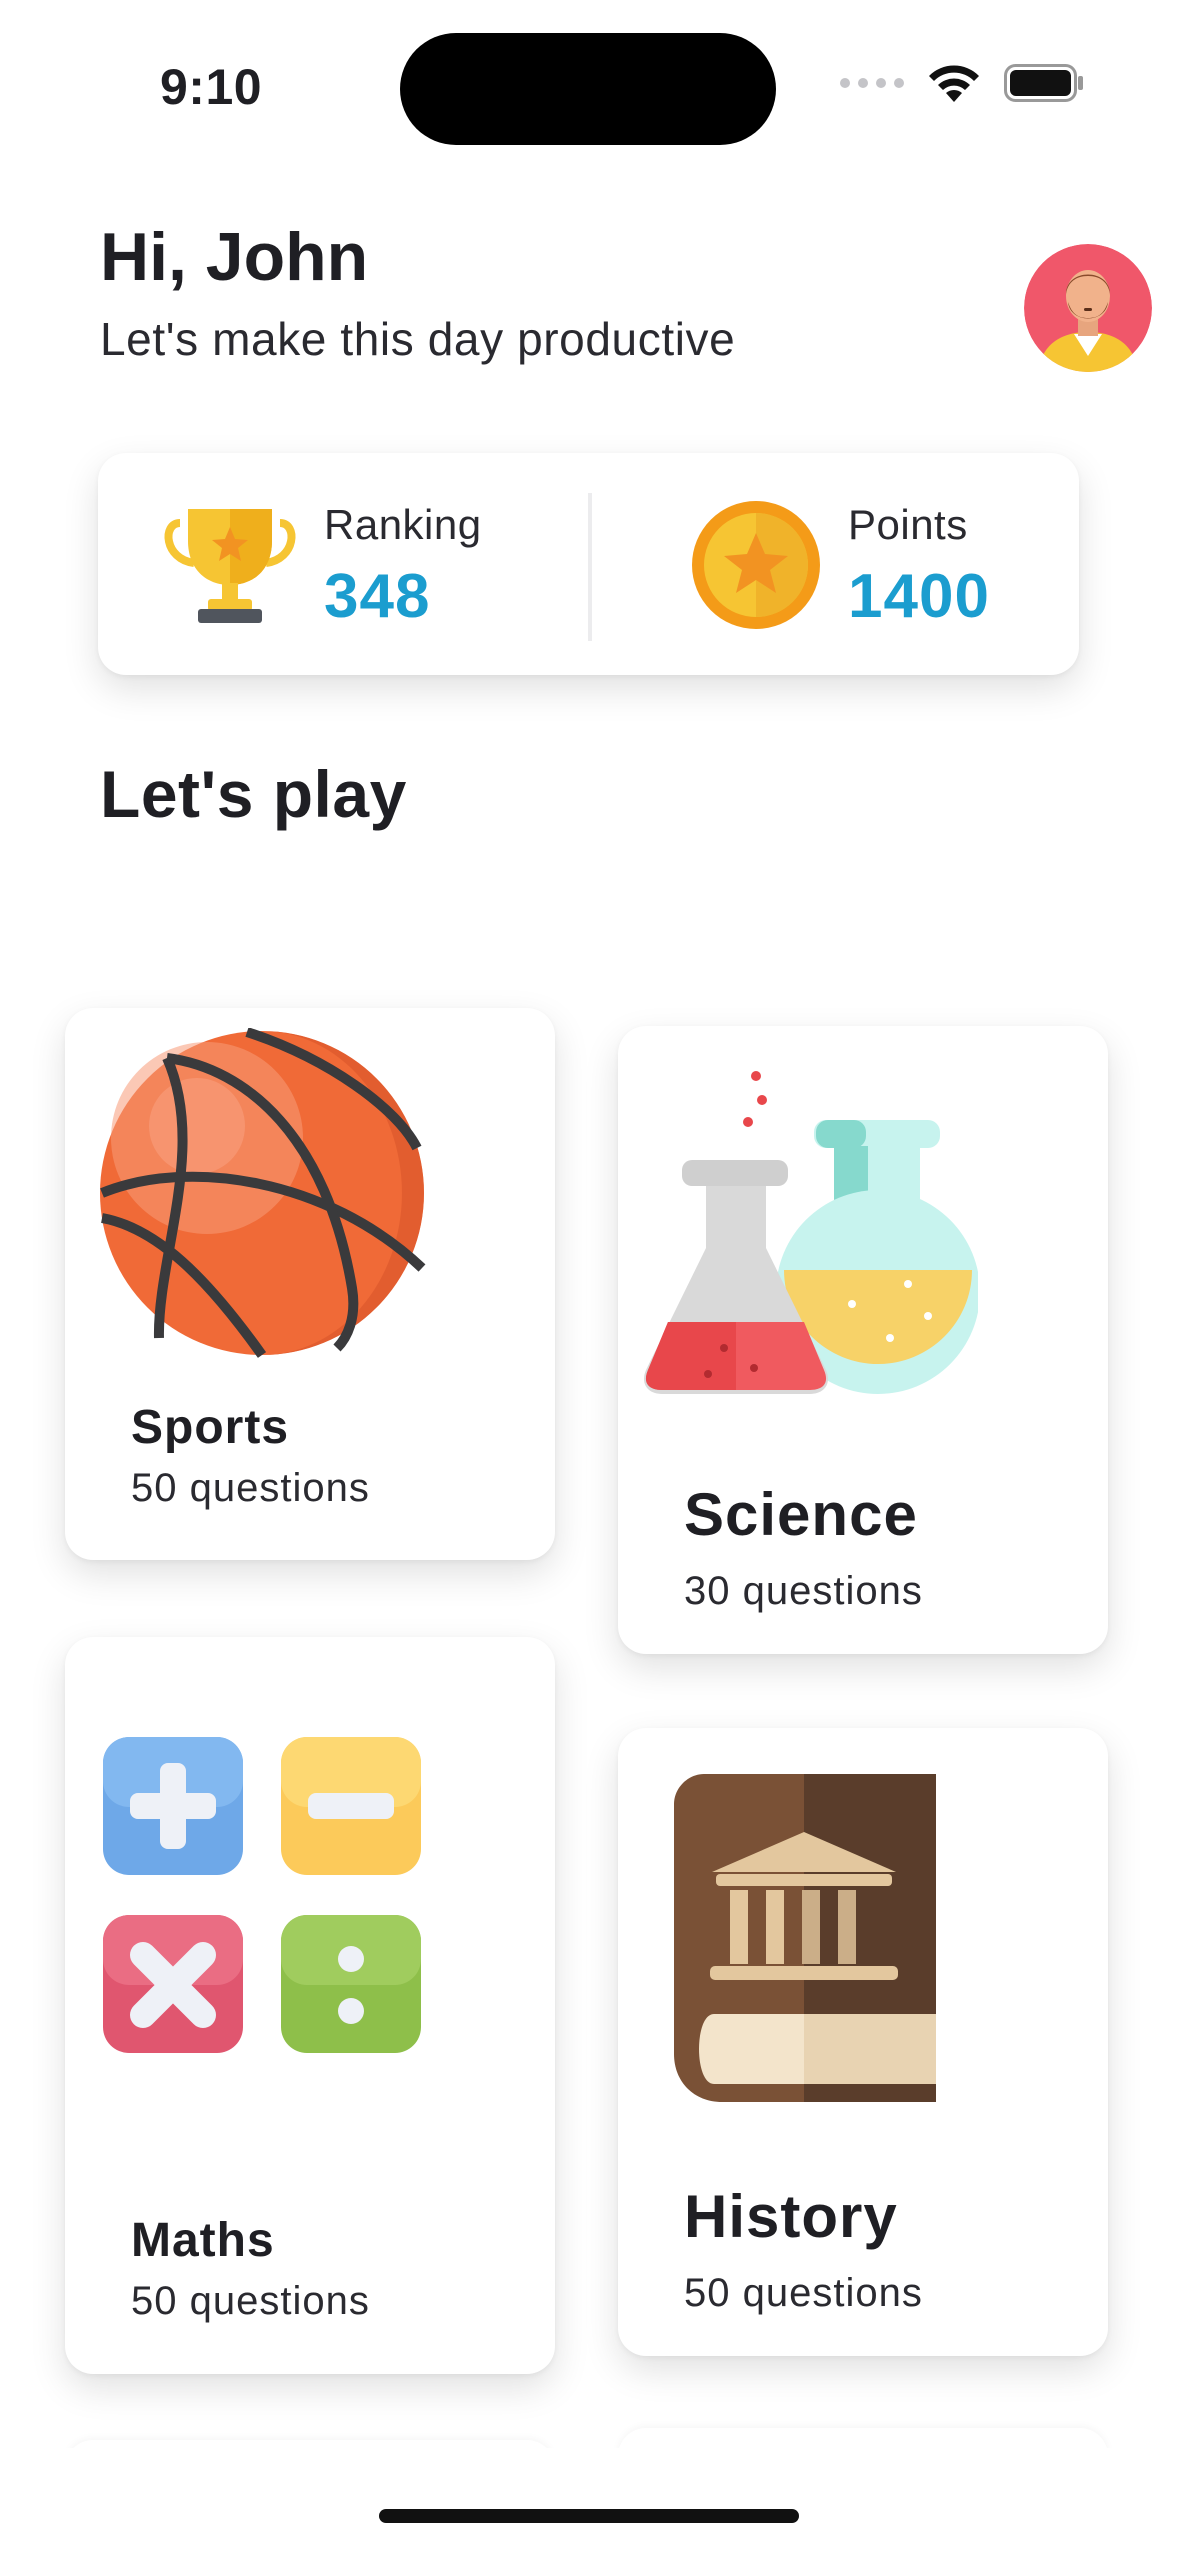  What do you see at coordinates (919, 596) in the screenshot?
I see `points-value: 1400` at bounding box center [919, 596].